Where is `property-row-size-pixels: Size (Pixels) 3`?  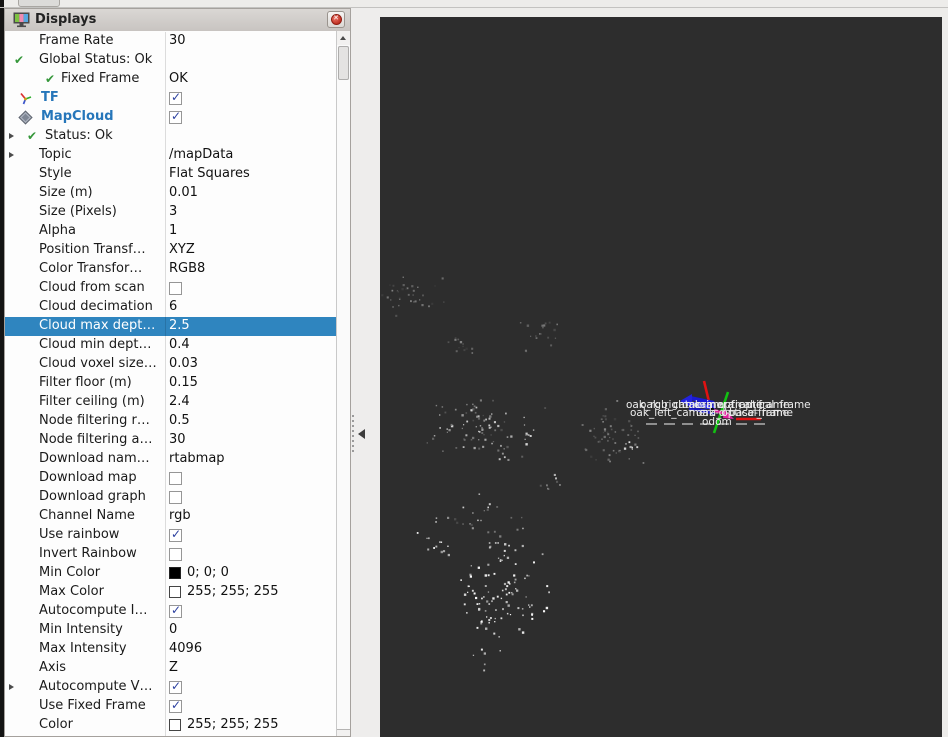 property-row-size-pixels: Size (Pixels) 3 is located at coordinates (171, 212).